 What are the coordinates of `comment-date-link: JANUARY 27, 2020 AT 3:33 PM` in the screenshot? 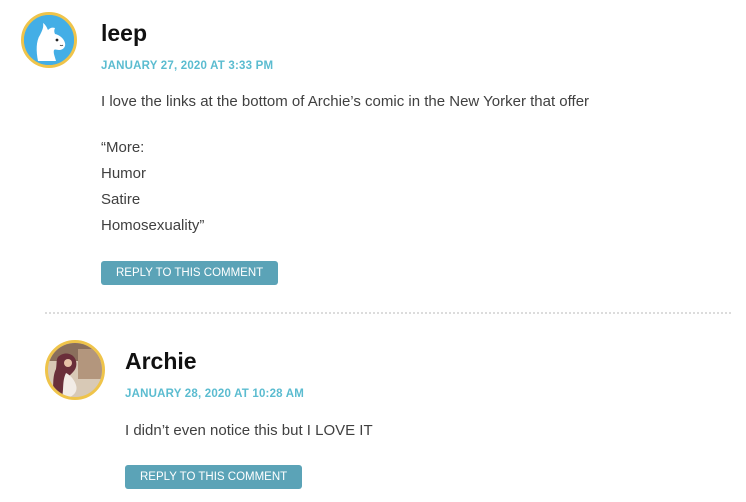 It's located at (187, 66).